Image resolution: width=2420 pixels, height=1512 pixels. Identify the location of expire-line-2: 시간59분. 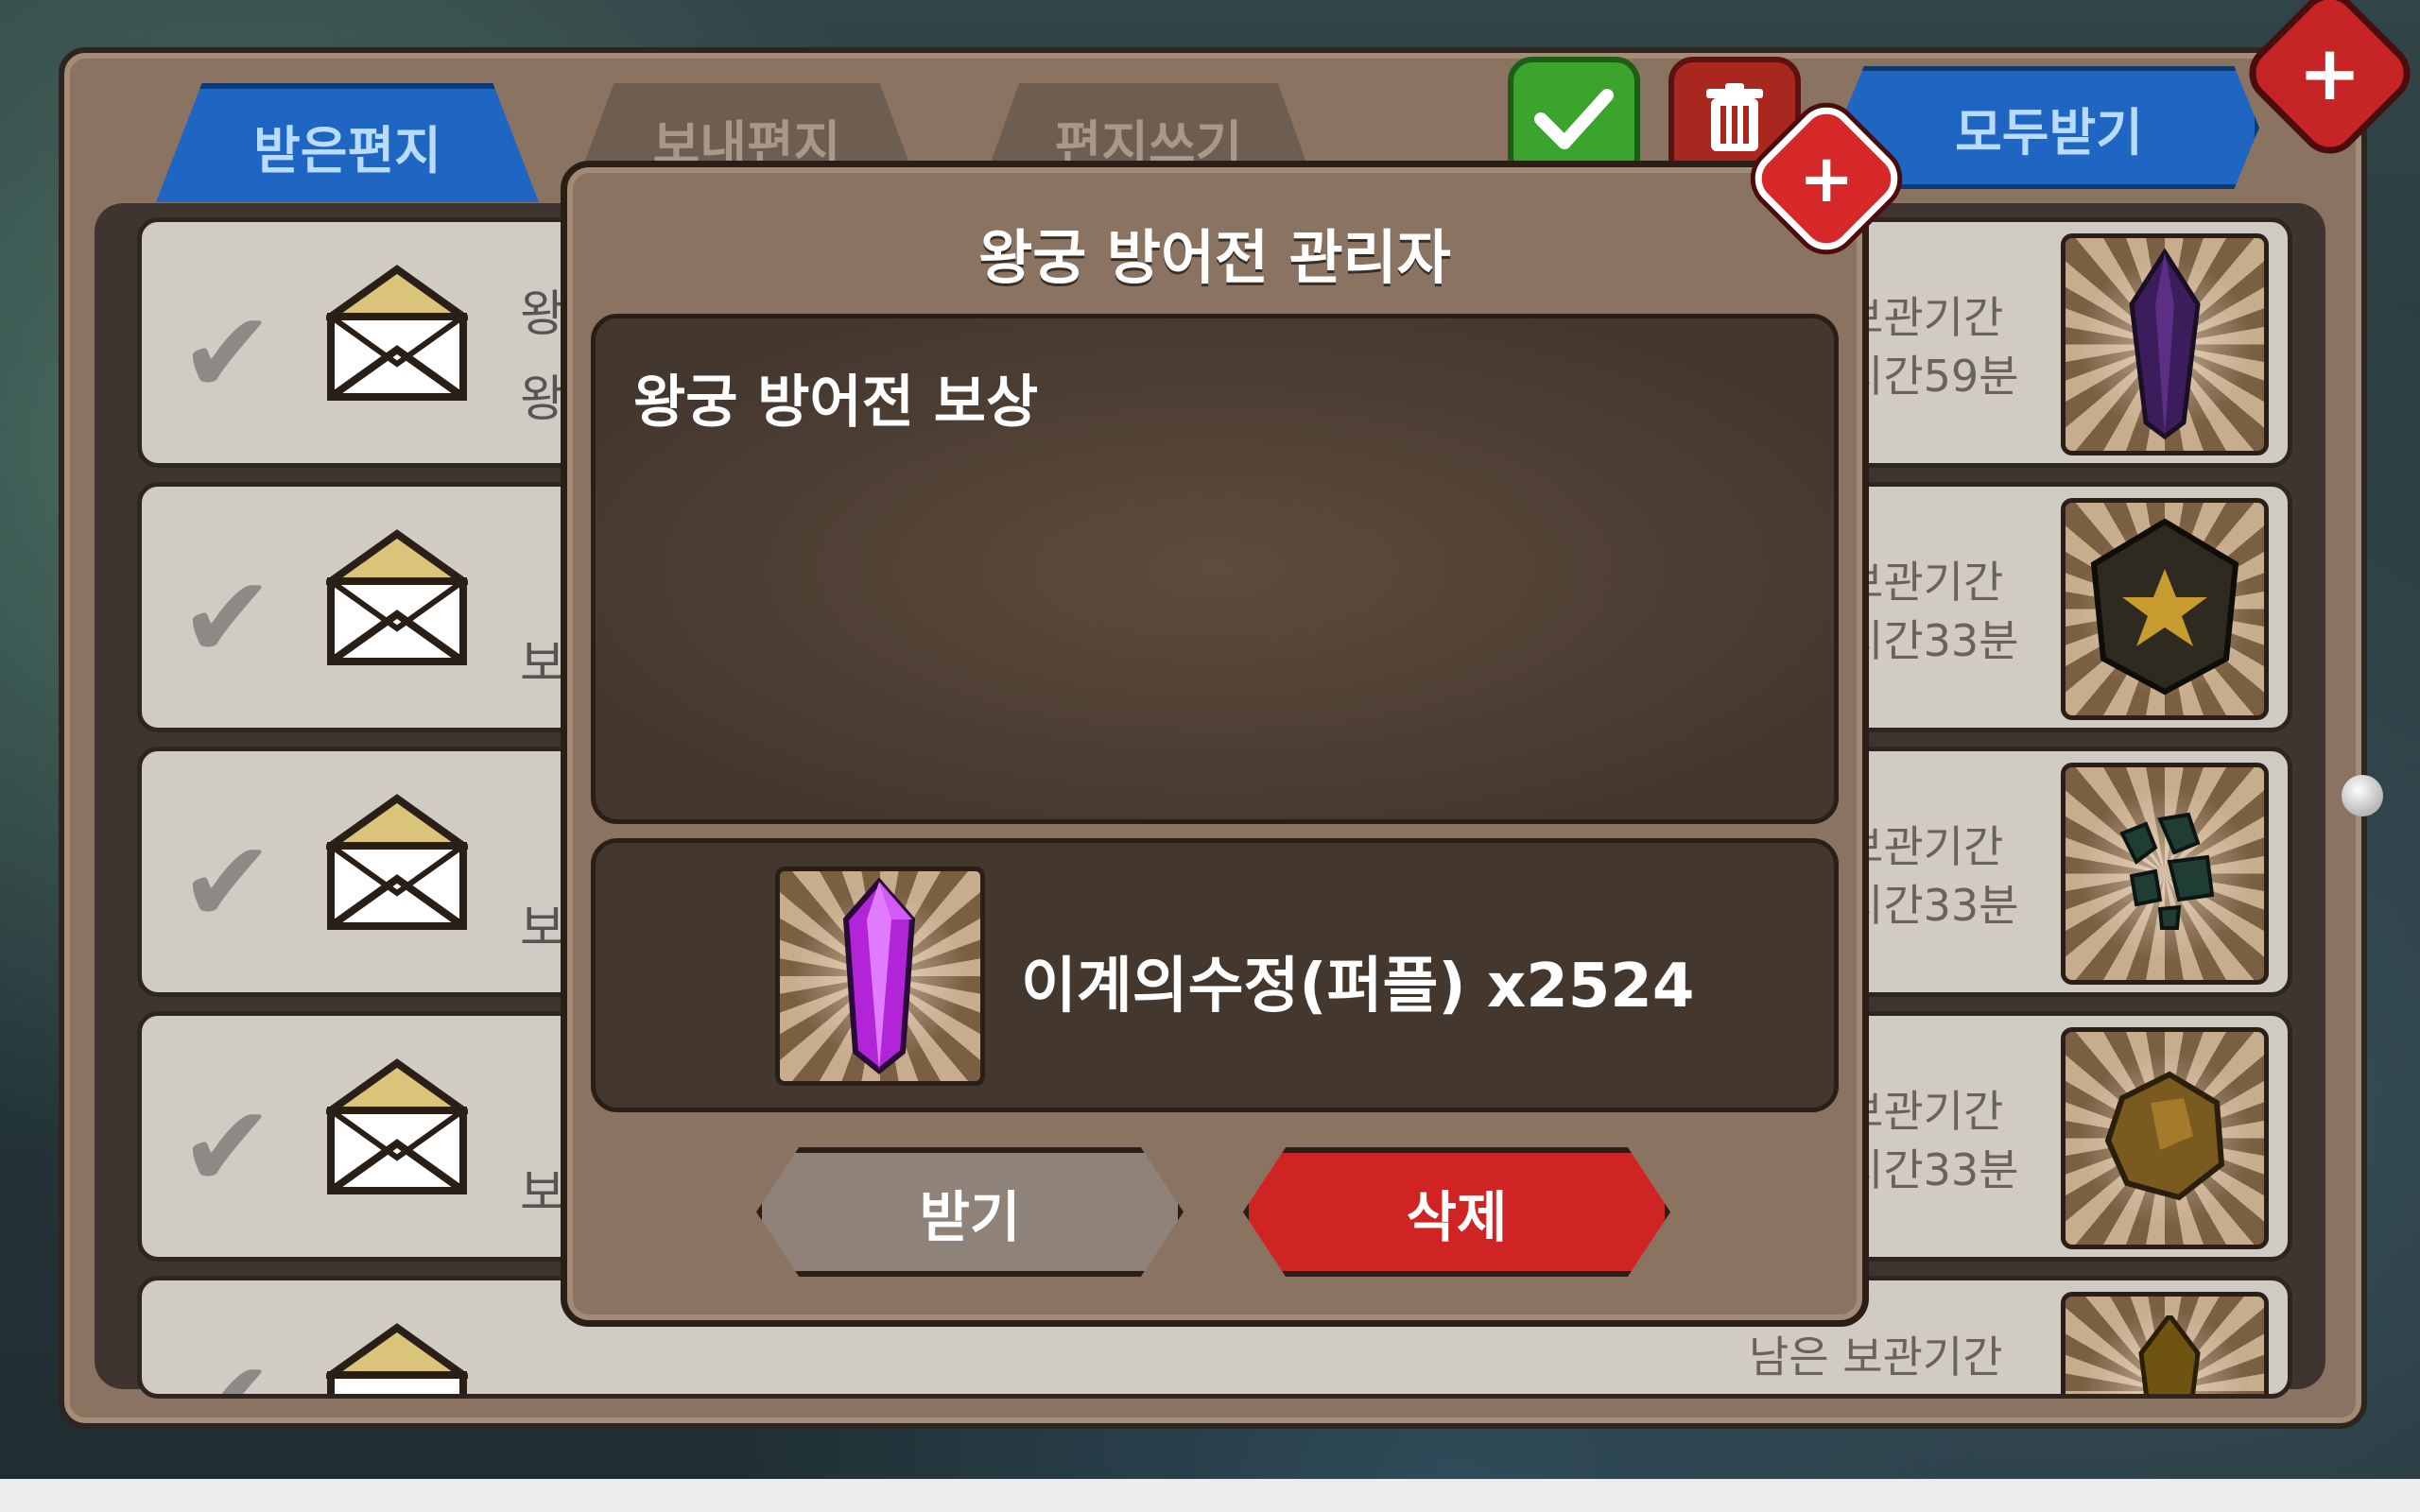
(1931, 376).